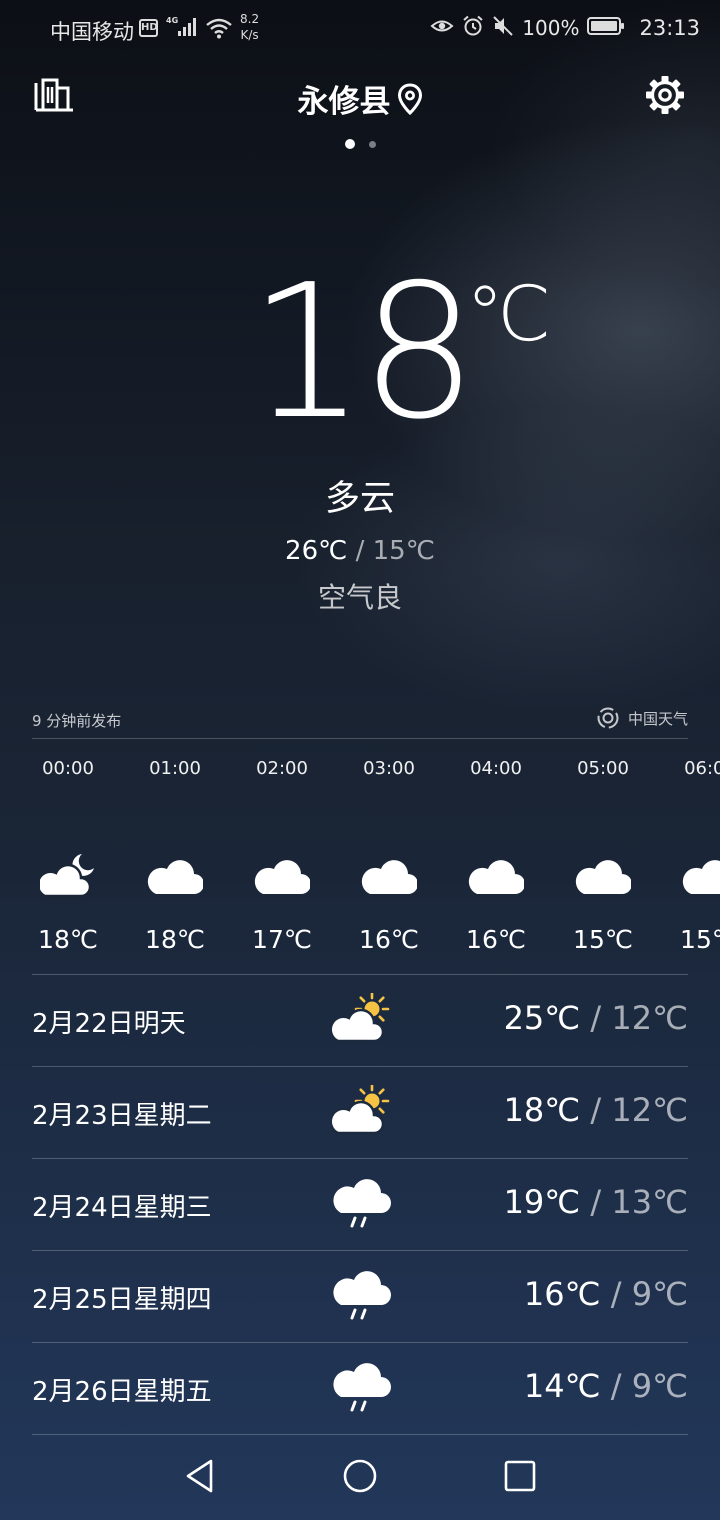 Image resolution: width=720 pixels, height=1520 pixels. I want to click on status-bar: 中国移动 HD 4G 8.2 K/s 100% 23:13, so click(360, 29).